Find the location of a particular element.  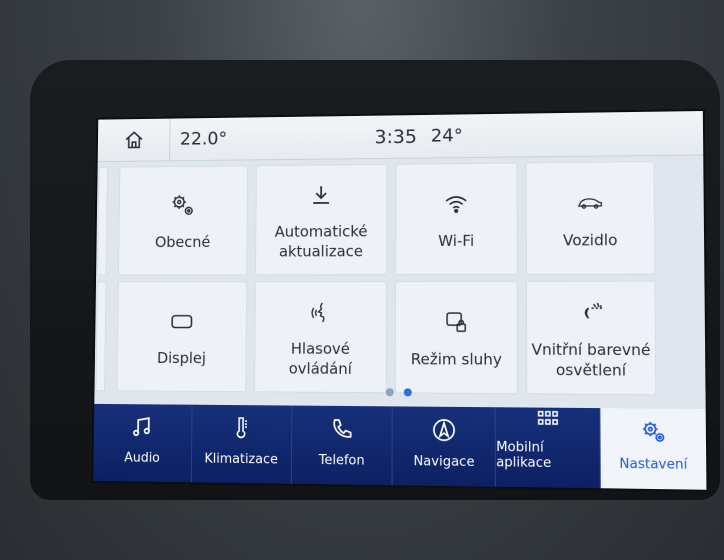

inside-temperature: 22.0° is located at coordinates (238, 138).